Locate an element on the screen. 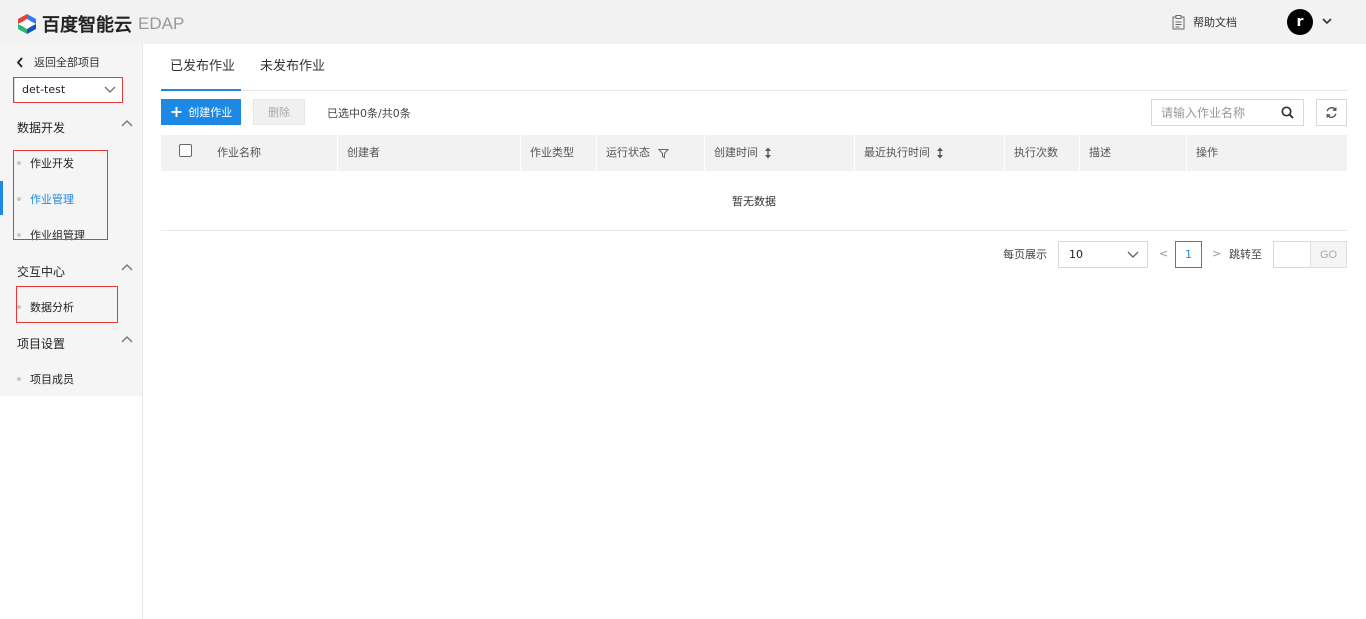 The height and width of the screenshot is (619, 1366). highlight-box-data-dev is located at coordinates (60, 195).